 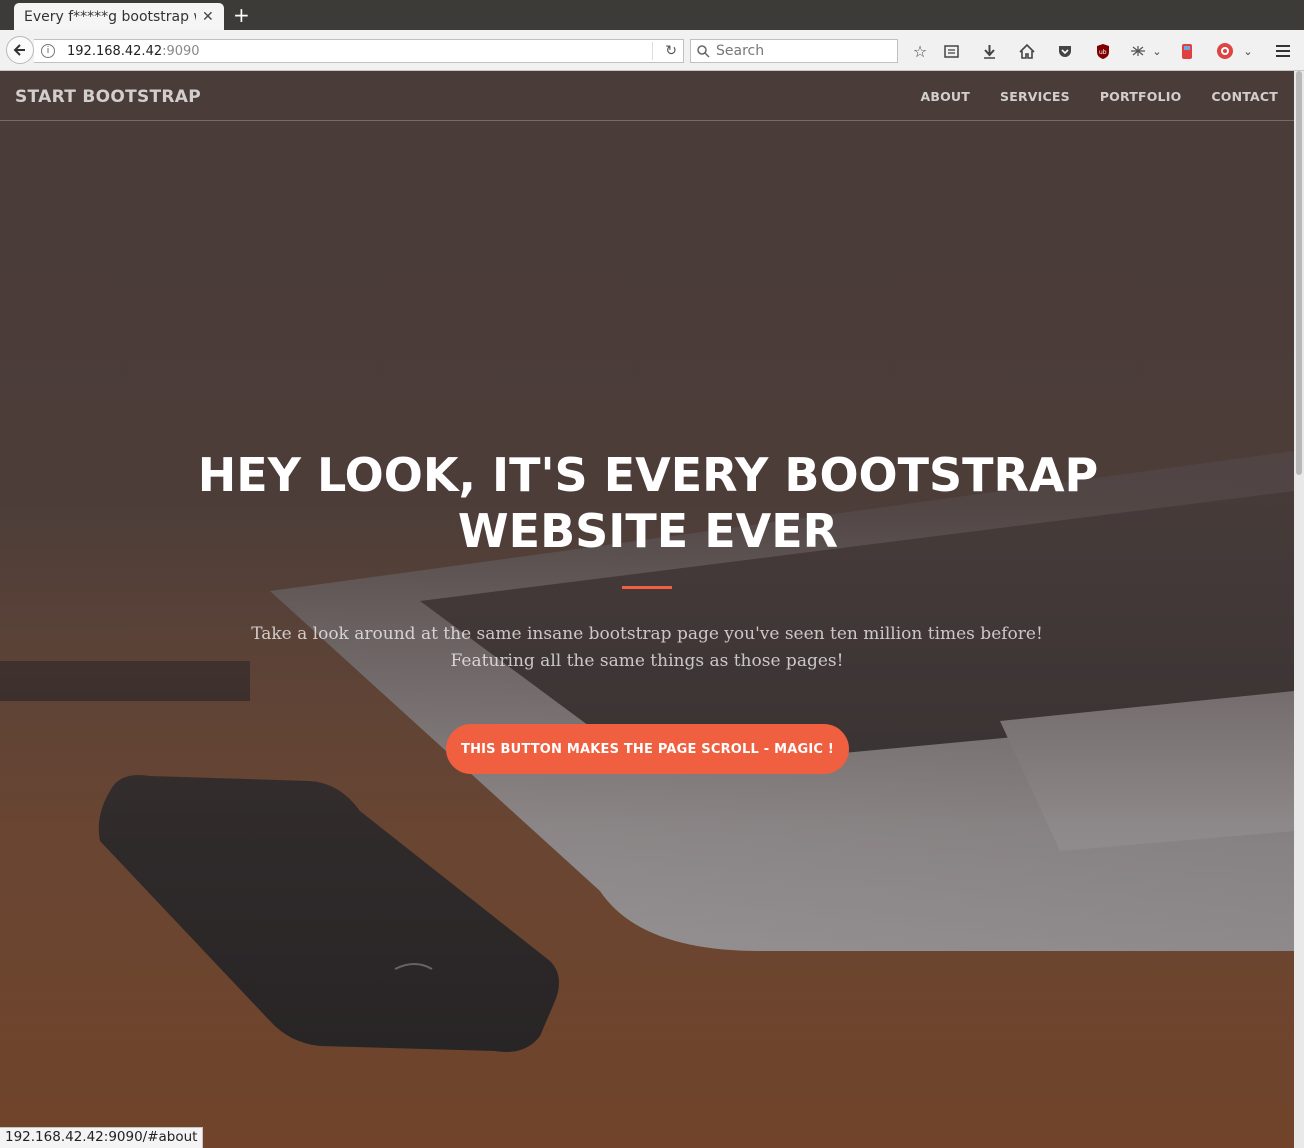 What do you see at coordinates (1187, 51) in the screenshot?
I see `battery-extension-icon` at bounding box center [1187, 51].